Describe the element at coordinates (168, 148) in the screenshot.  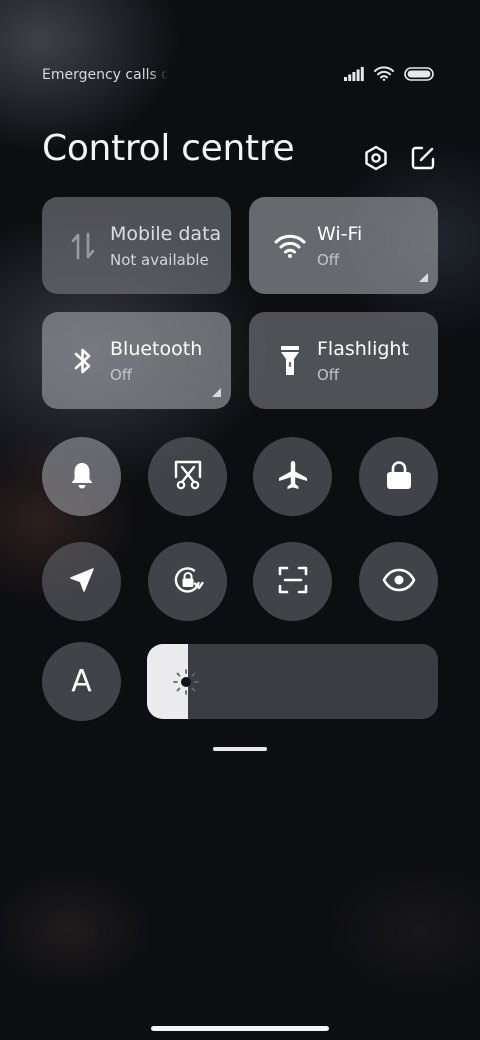
I see `page-title: Control centre` at that location.